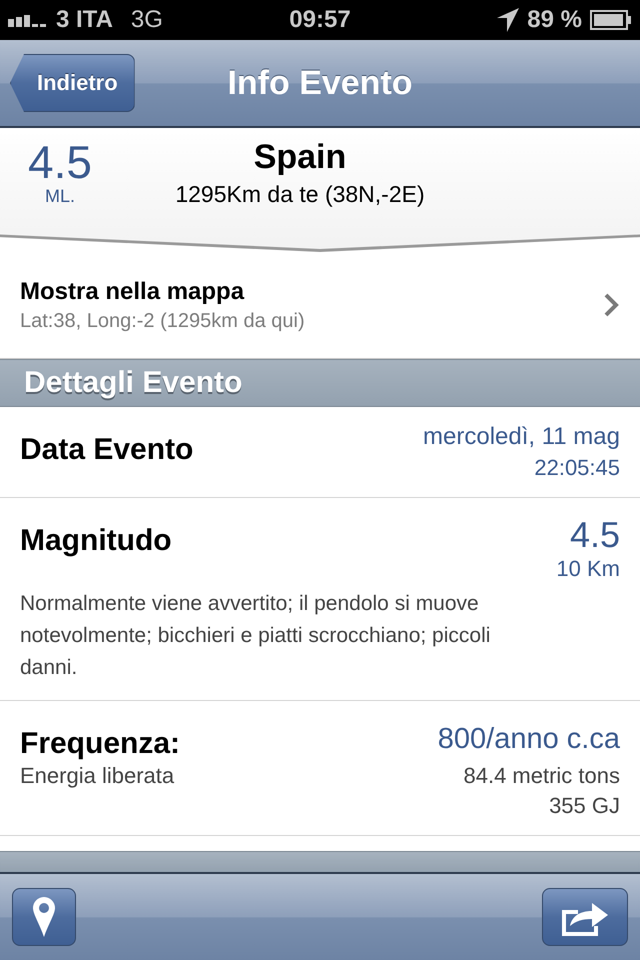 The width and height of the screenshot is (640, 960). Describe the element at coordinates (584, 806) in the screenshot. I see `row-value: 355 GJ` at that location.